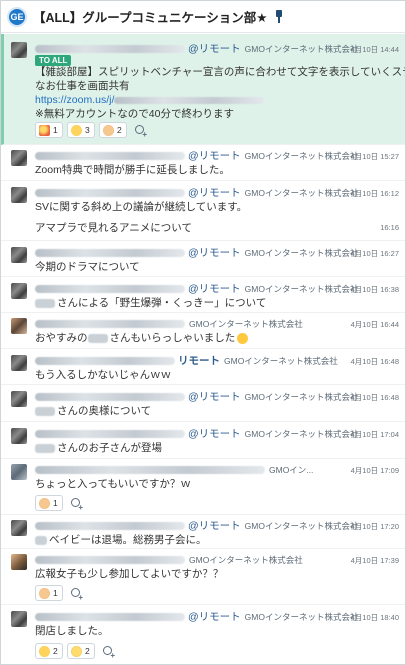  I want to click on message-text: さんのお子さんが登場, so click(109, 448).